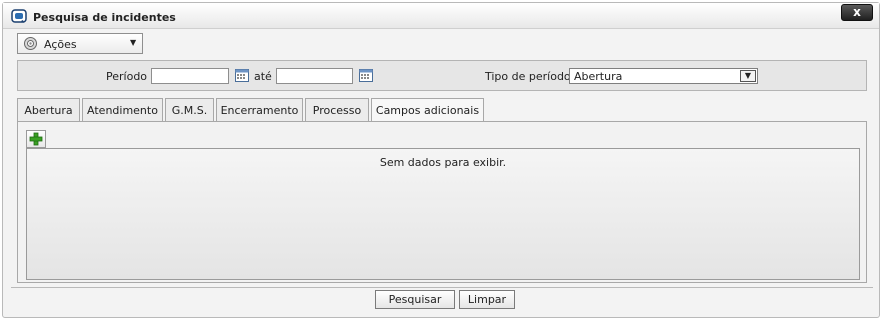 The height and width of the screenshot is (321, 884). I want to click on tab-encerramento: Encerramento, so click(259, 110).